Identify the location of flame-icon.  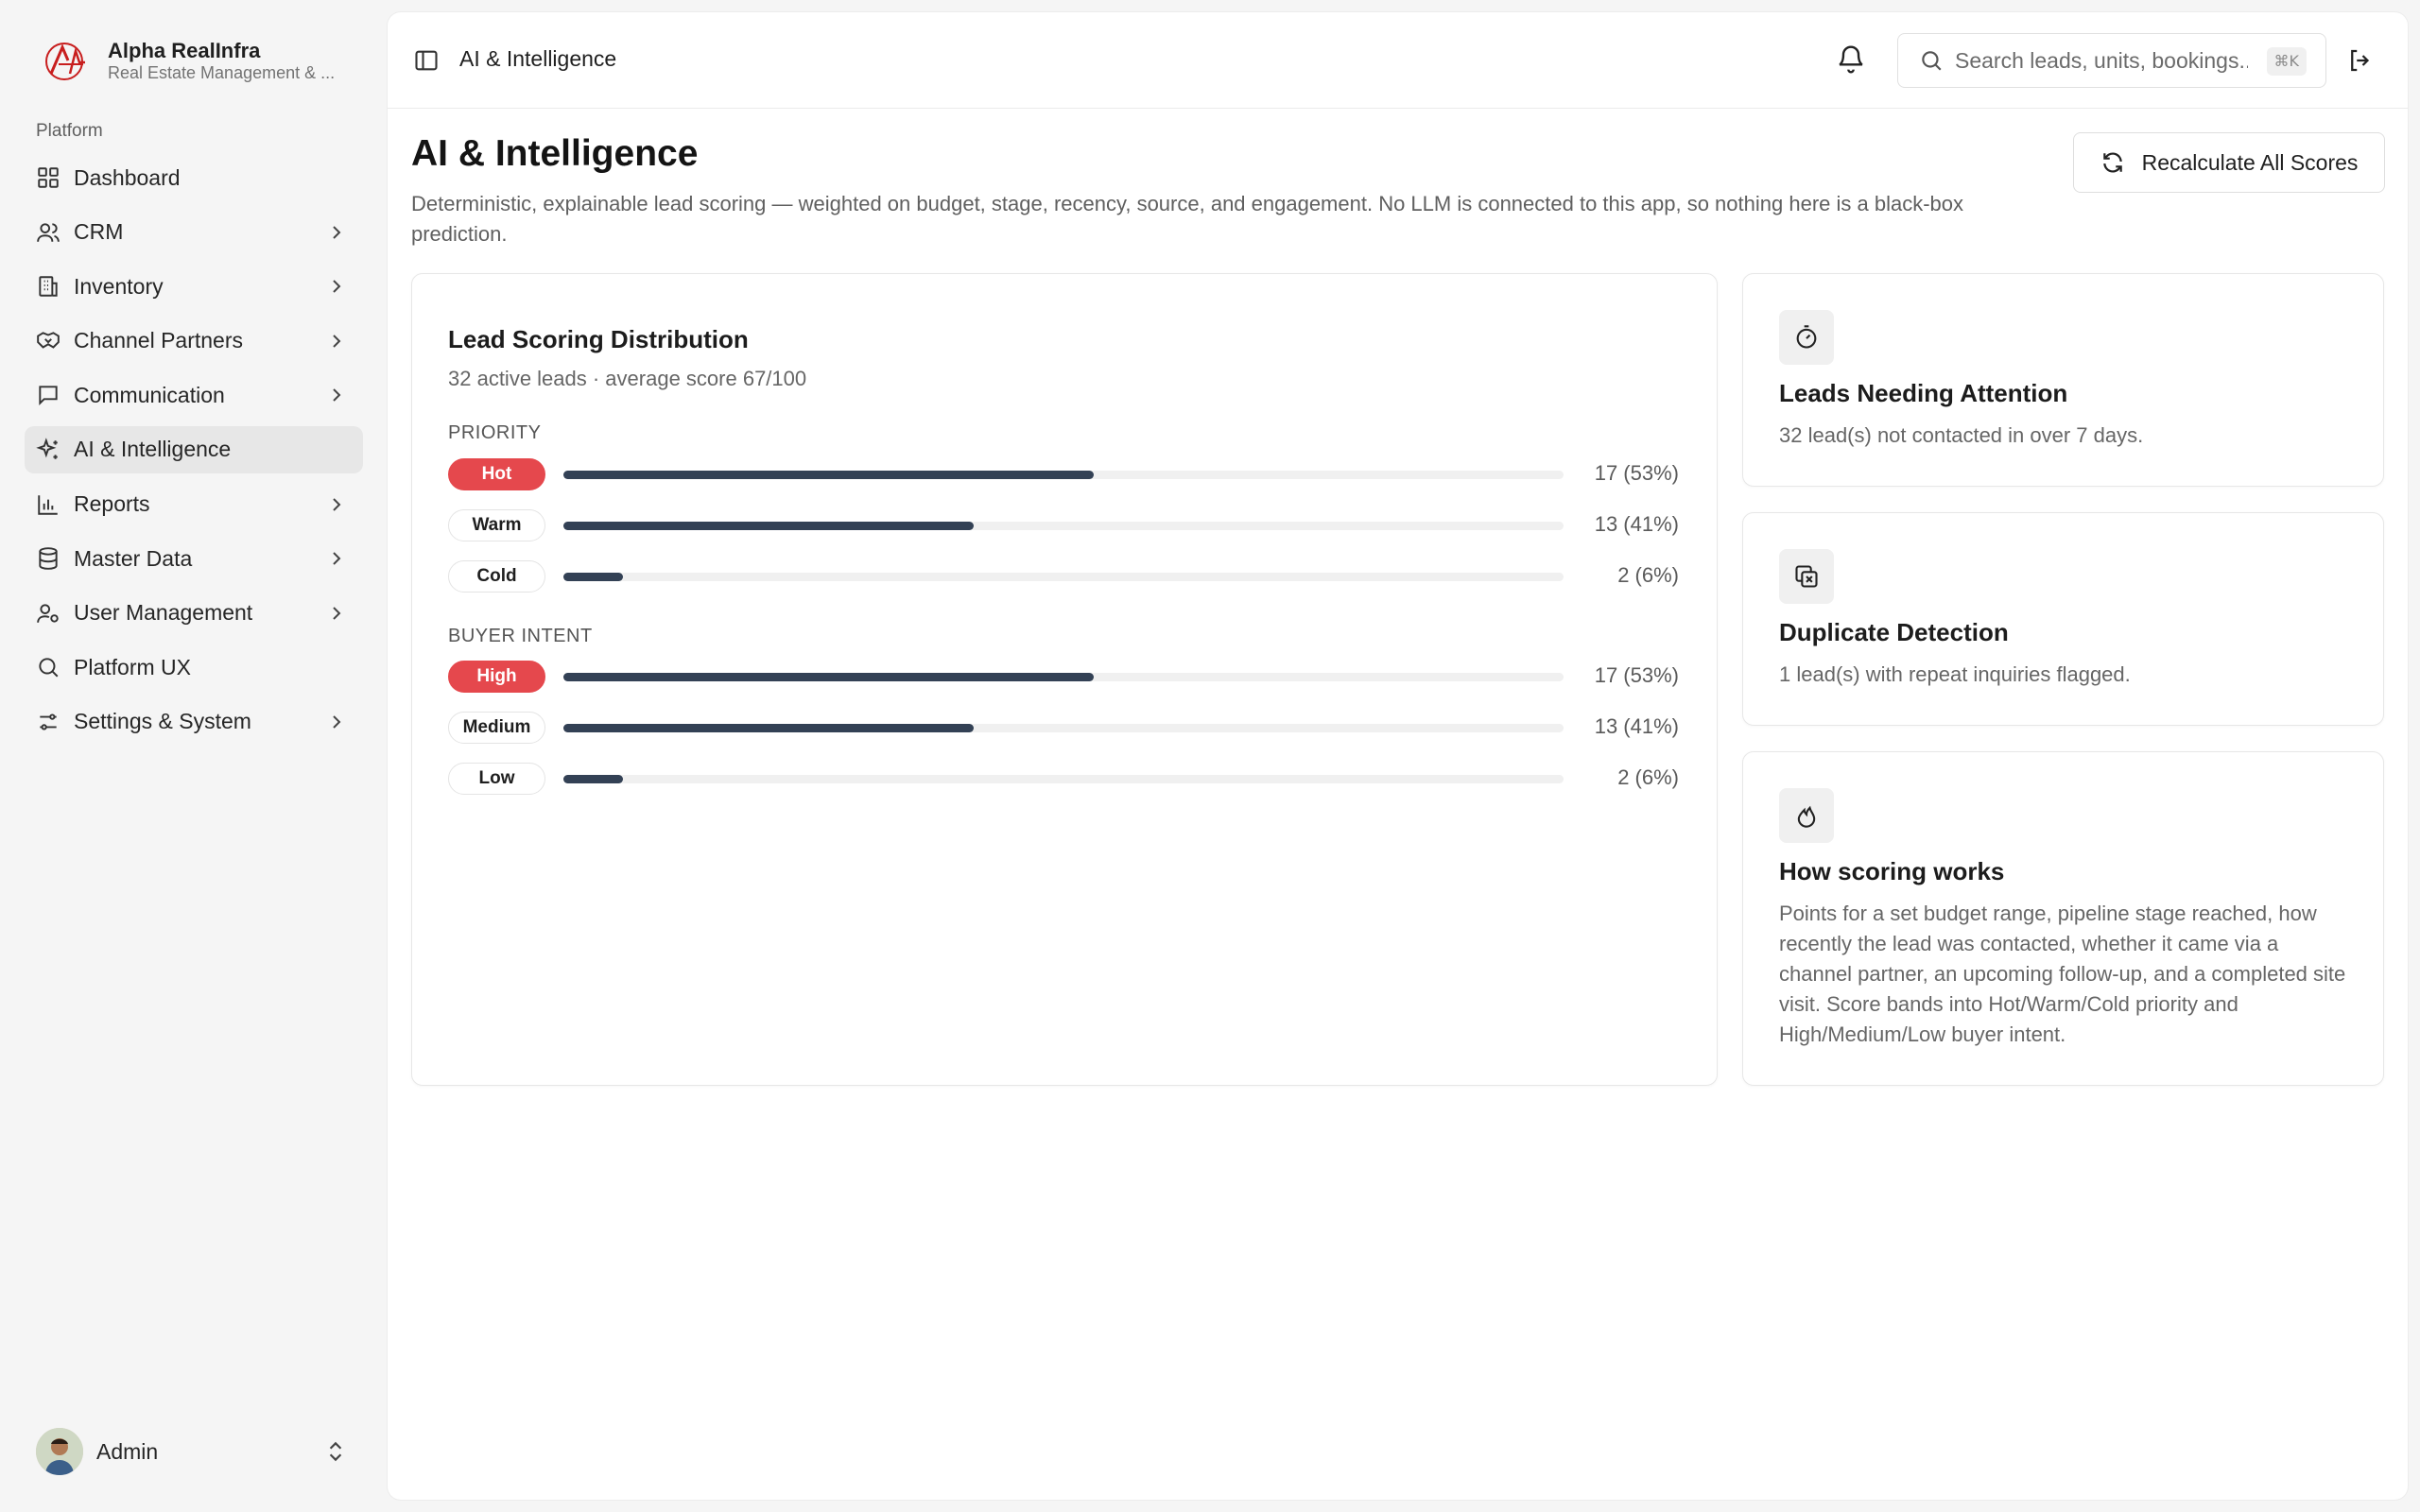
(1807, 815).